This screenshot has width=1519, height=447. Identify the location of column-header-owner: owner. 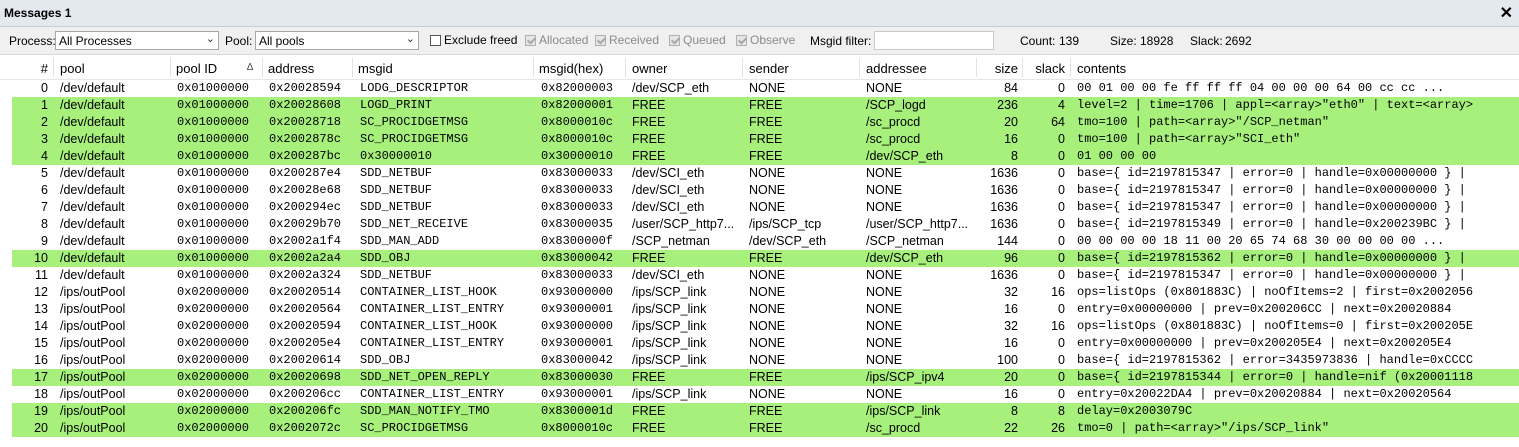
(649, 69).